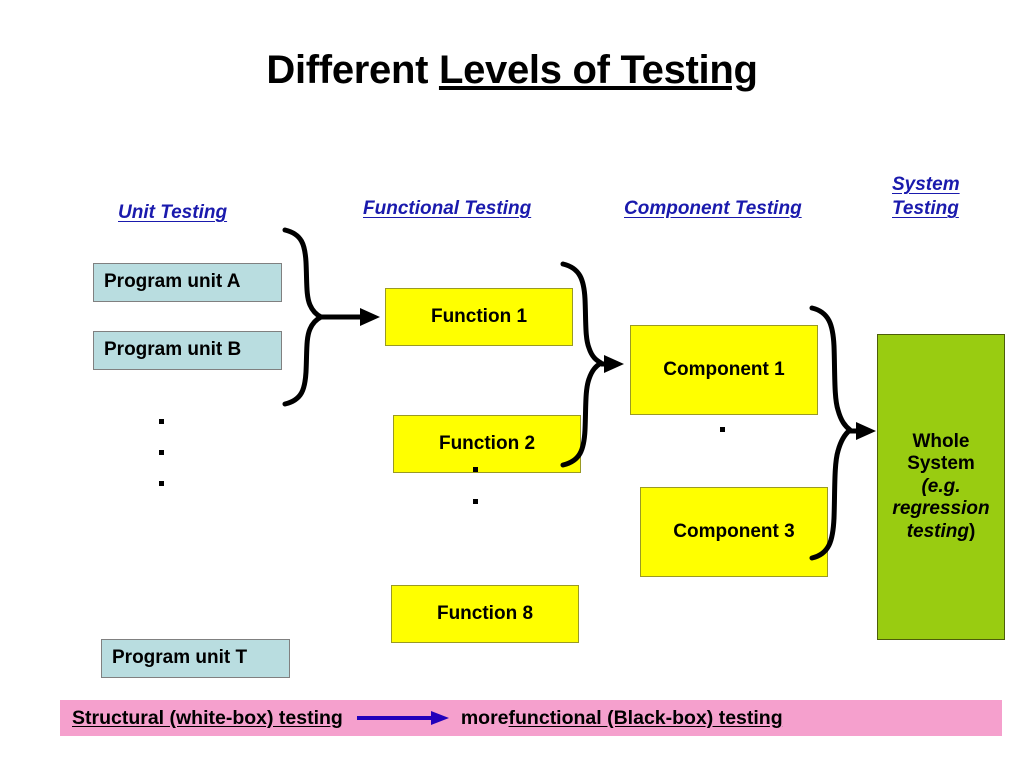 Image resolution: width=1024 pixels, height=768 pixels. What do you see at coordinates (207, 717) in the screenshot?
I see `banner-left-label: Structural (white-box) testing` at bounding box center [207, 717].